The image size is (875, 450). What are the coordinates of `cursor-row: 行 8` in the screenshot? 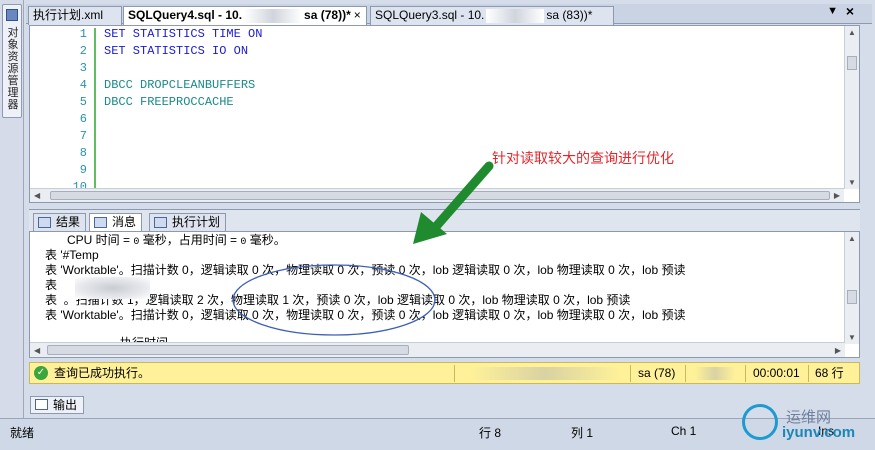 It's located at (490, 433).